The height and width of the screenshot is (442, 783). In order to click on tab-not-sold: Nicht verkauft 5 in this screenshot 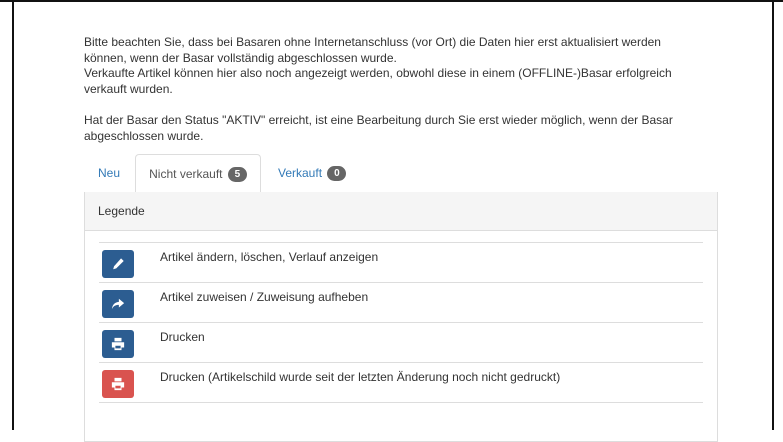, I will do `click(198, 173)`.